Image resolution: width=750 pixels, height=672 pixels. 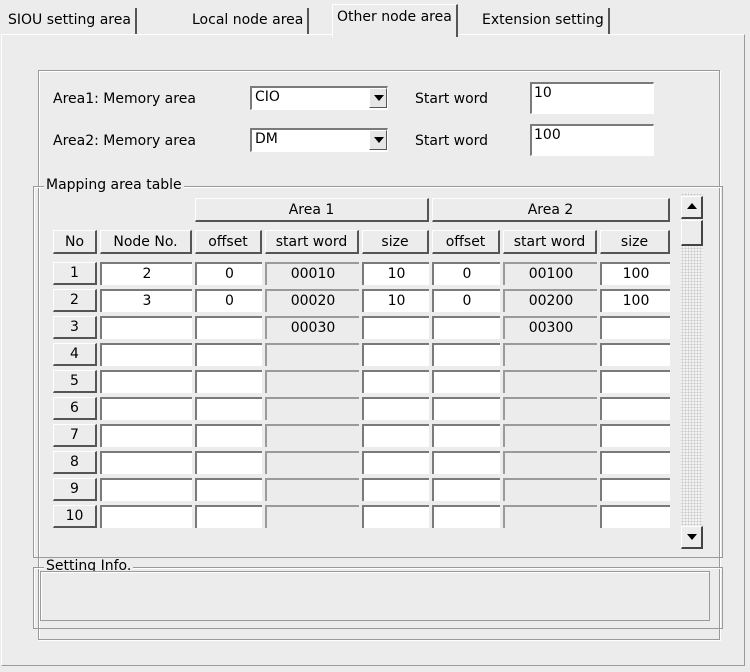 I want to click on row-number: 9, so click(x=75, y=489).